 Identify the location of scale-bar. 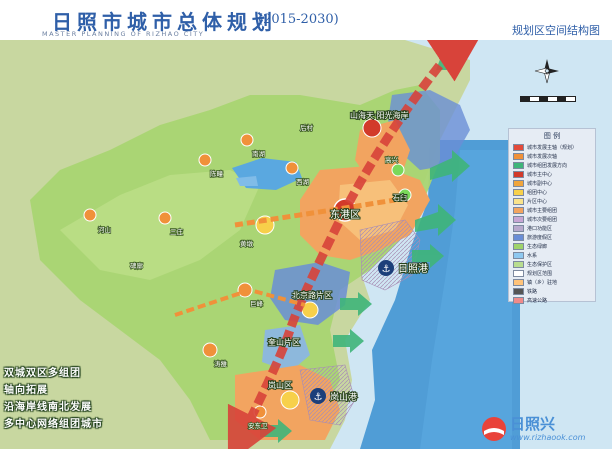
(548, 99).